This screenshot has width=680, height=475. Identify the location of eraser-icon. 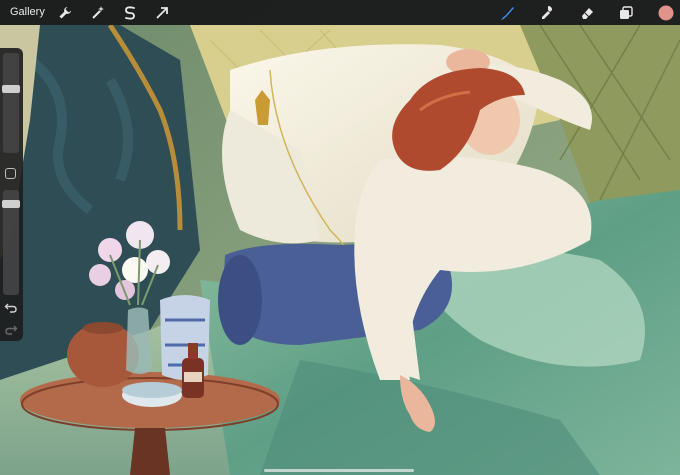
(587, 13).